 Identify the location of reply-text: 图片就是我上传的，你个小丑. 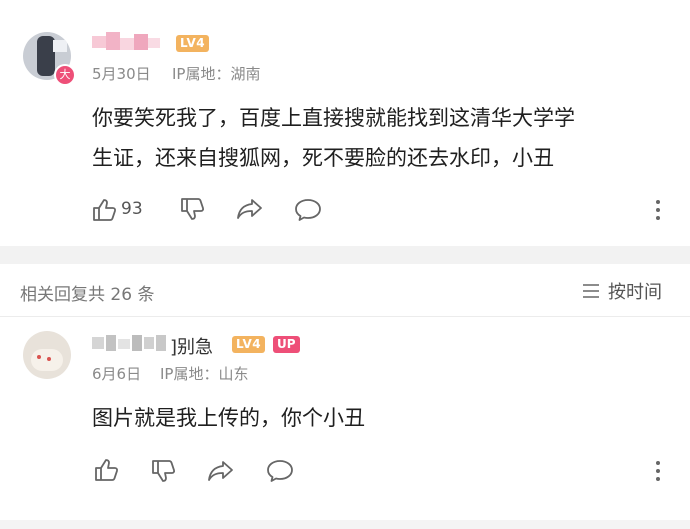
(228, 418).